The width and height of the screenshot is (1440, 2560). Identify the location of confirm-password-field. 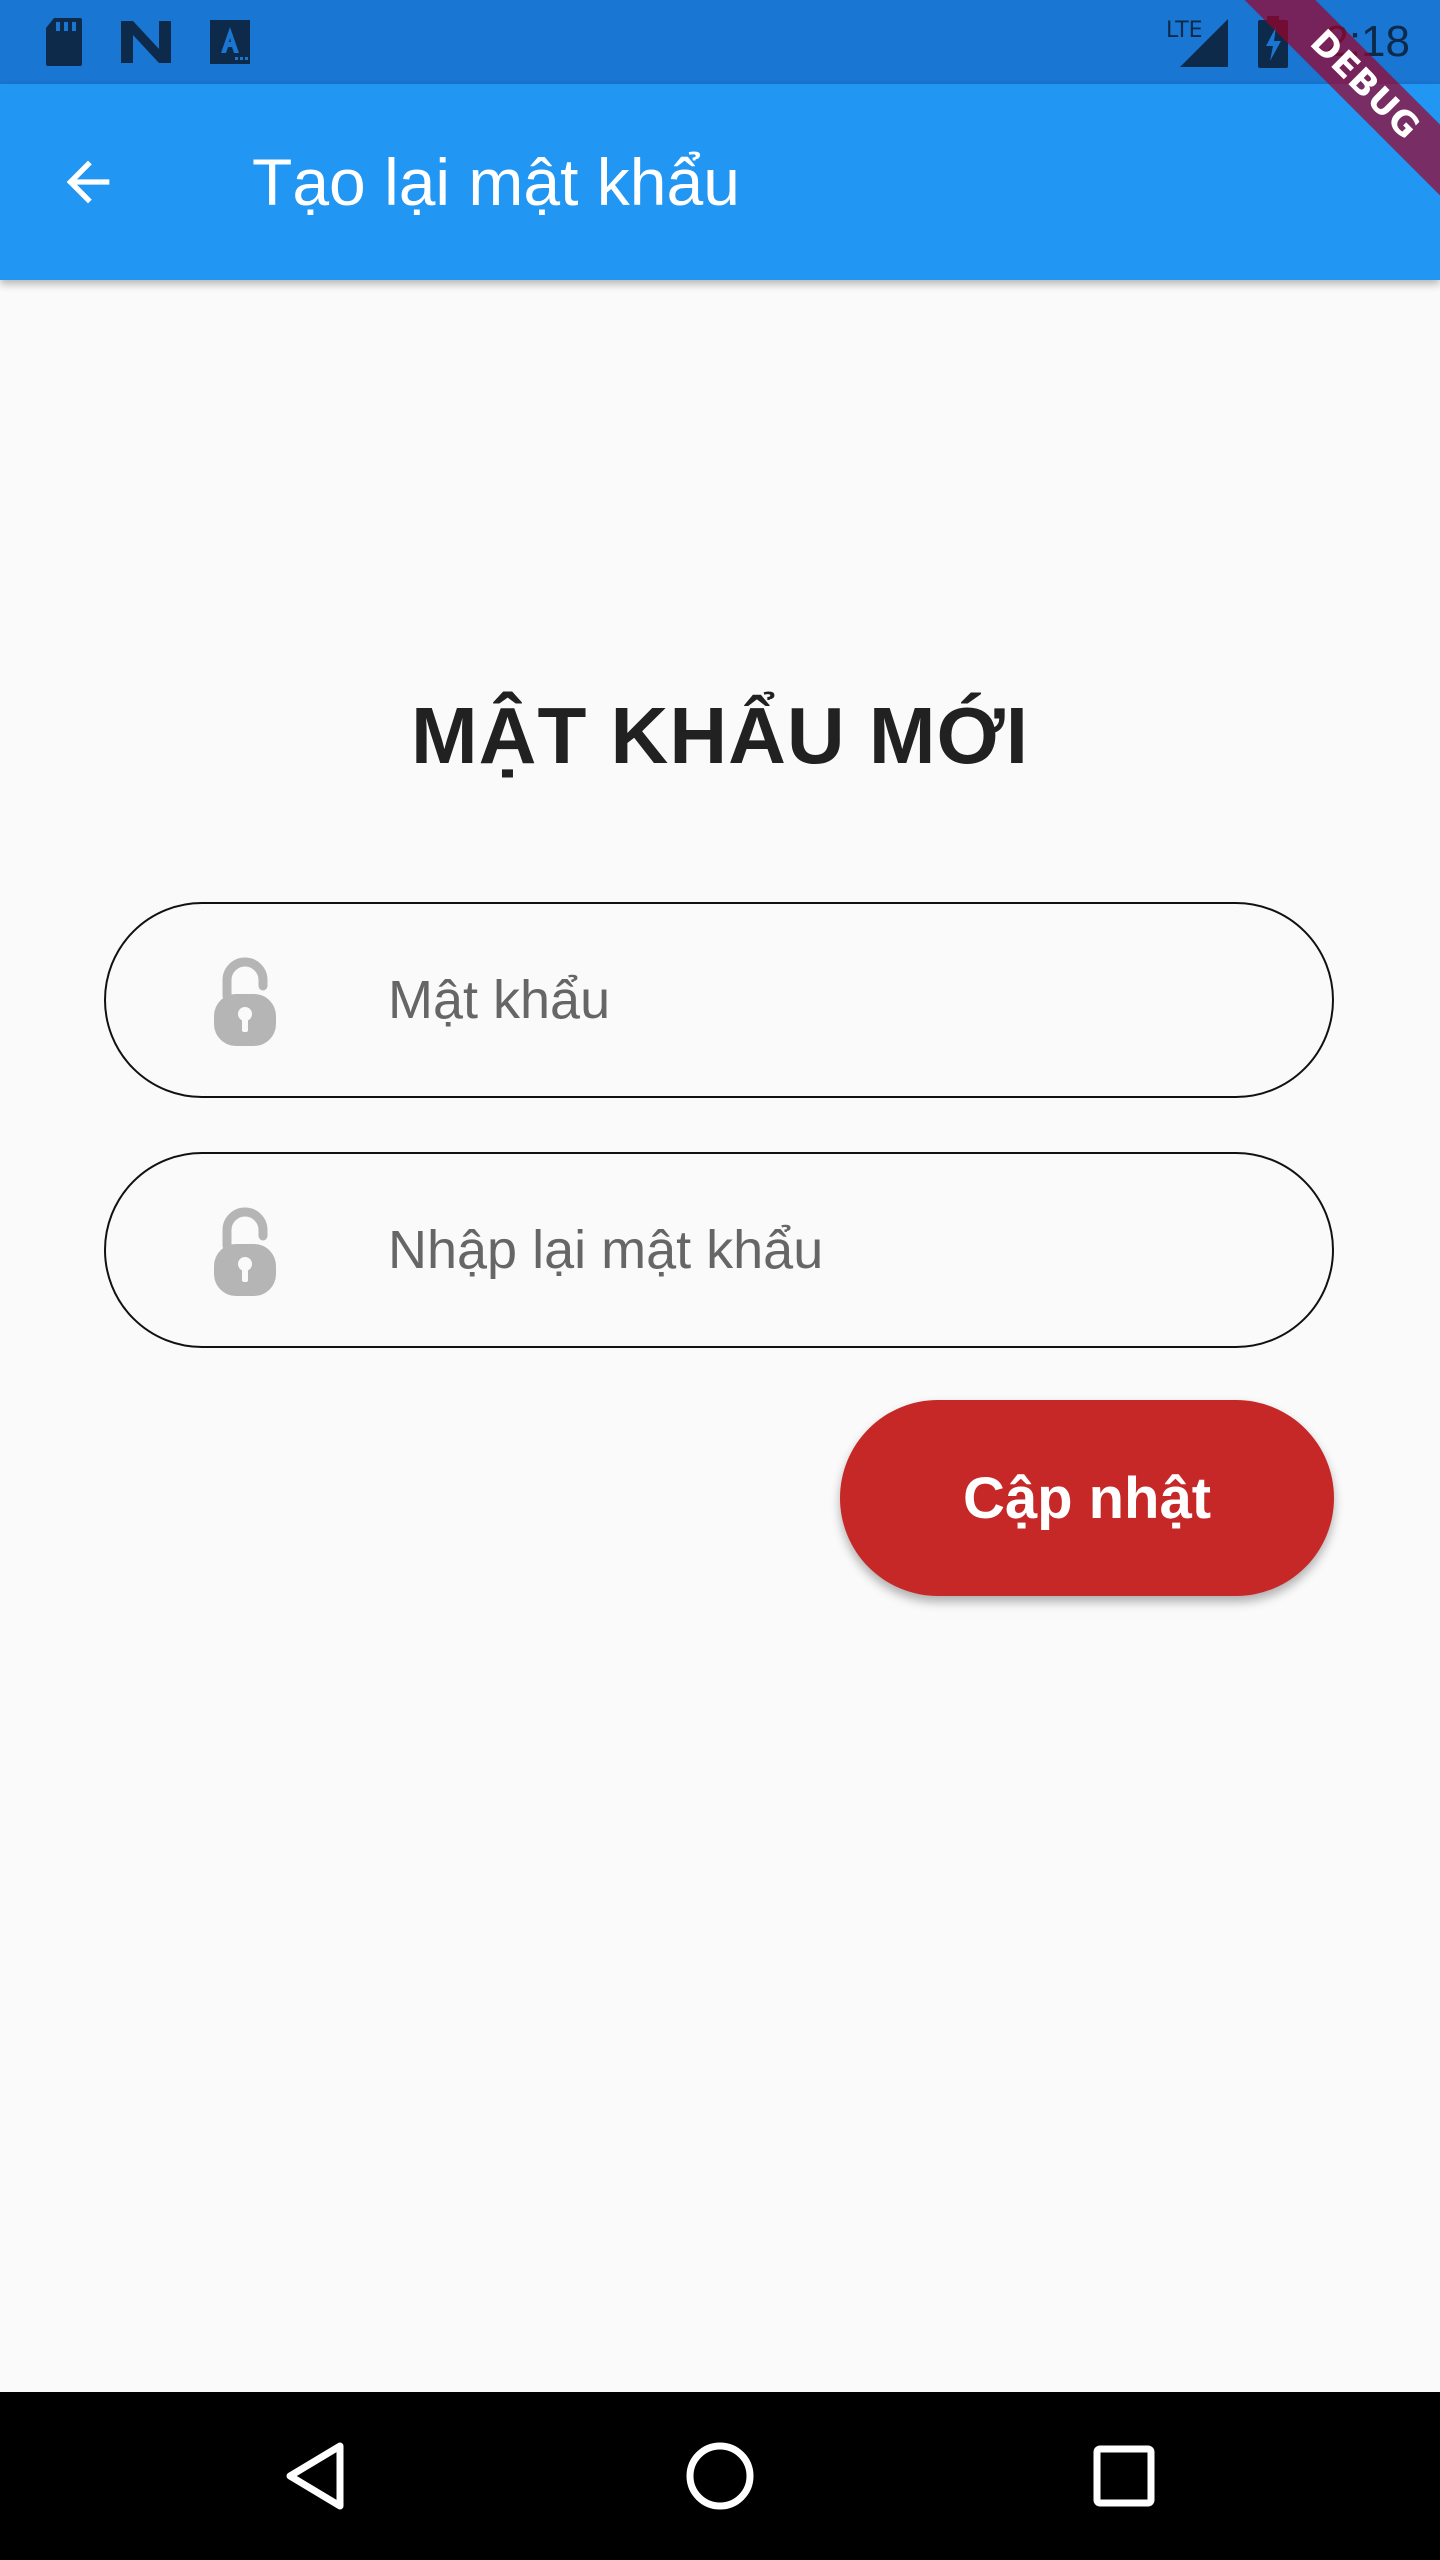
(719, 1250).